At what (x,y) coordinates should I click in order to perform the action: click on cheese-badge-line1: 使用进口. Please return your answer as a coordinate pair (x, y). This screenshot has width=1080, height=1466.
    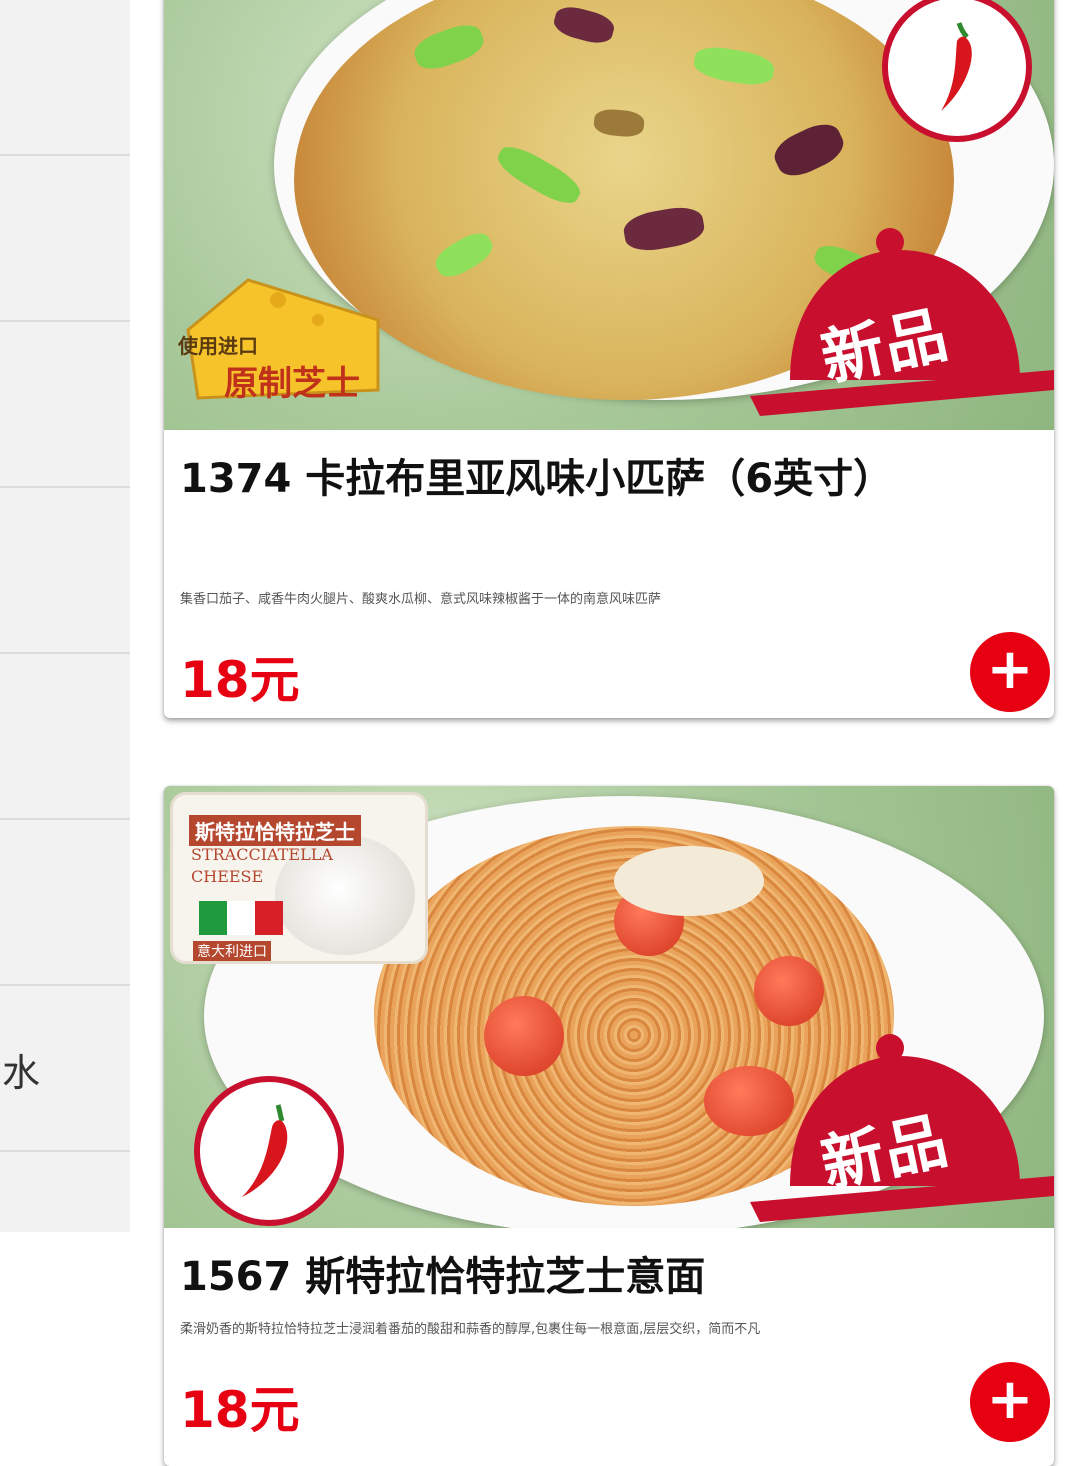
    Looking at the image, I should click on (218, 346).